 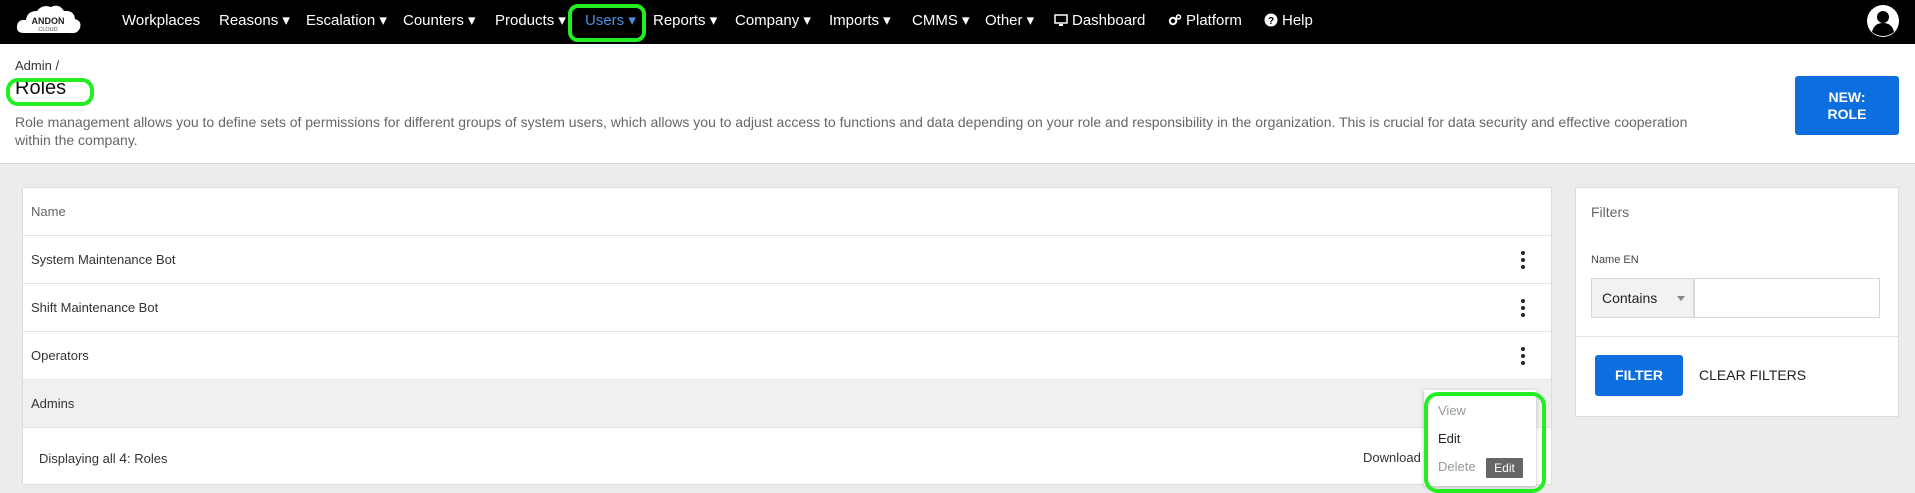 What do you see at coordinates (1449, 438) in the screenshot?
I see `menu-item-edit: Edit` at bounding box center [1449, 438].